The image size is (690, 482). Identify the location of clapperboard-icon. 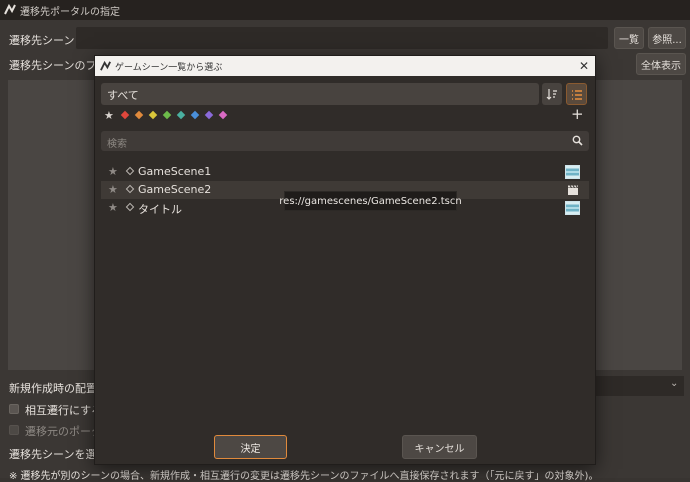
(573, 190).